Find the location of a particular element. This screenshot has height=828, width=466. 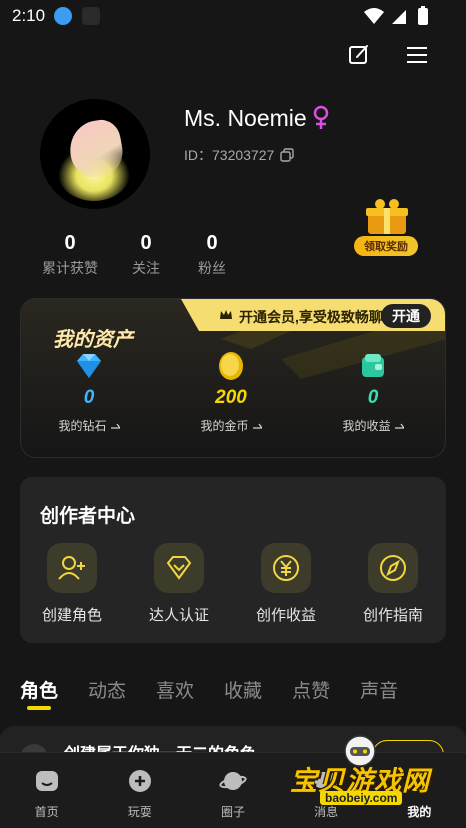

yen-icon is located at coordinates (286, 568).